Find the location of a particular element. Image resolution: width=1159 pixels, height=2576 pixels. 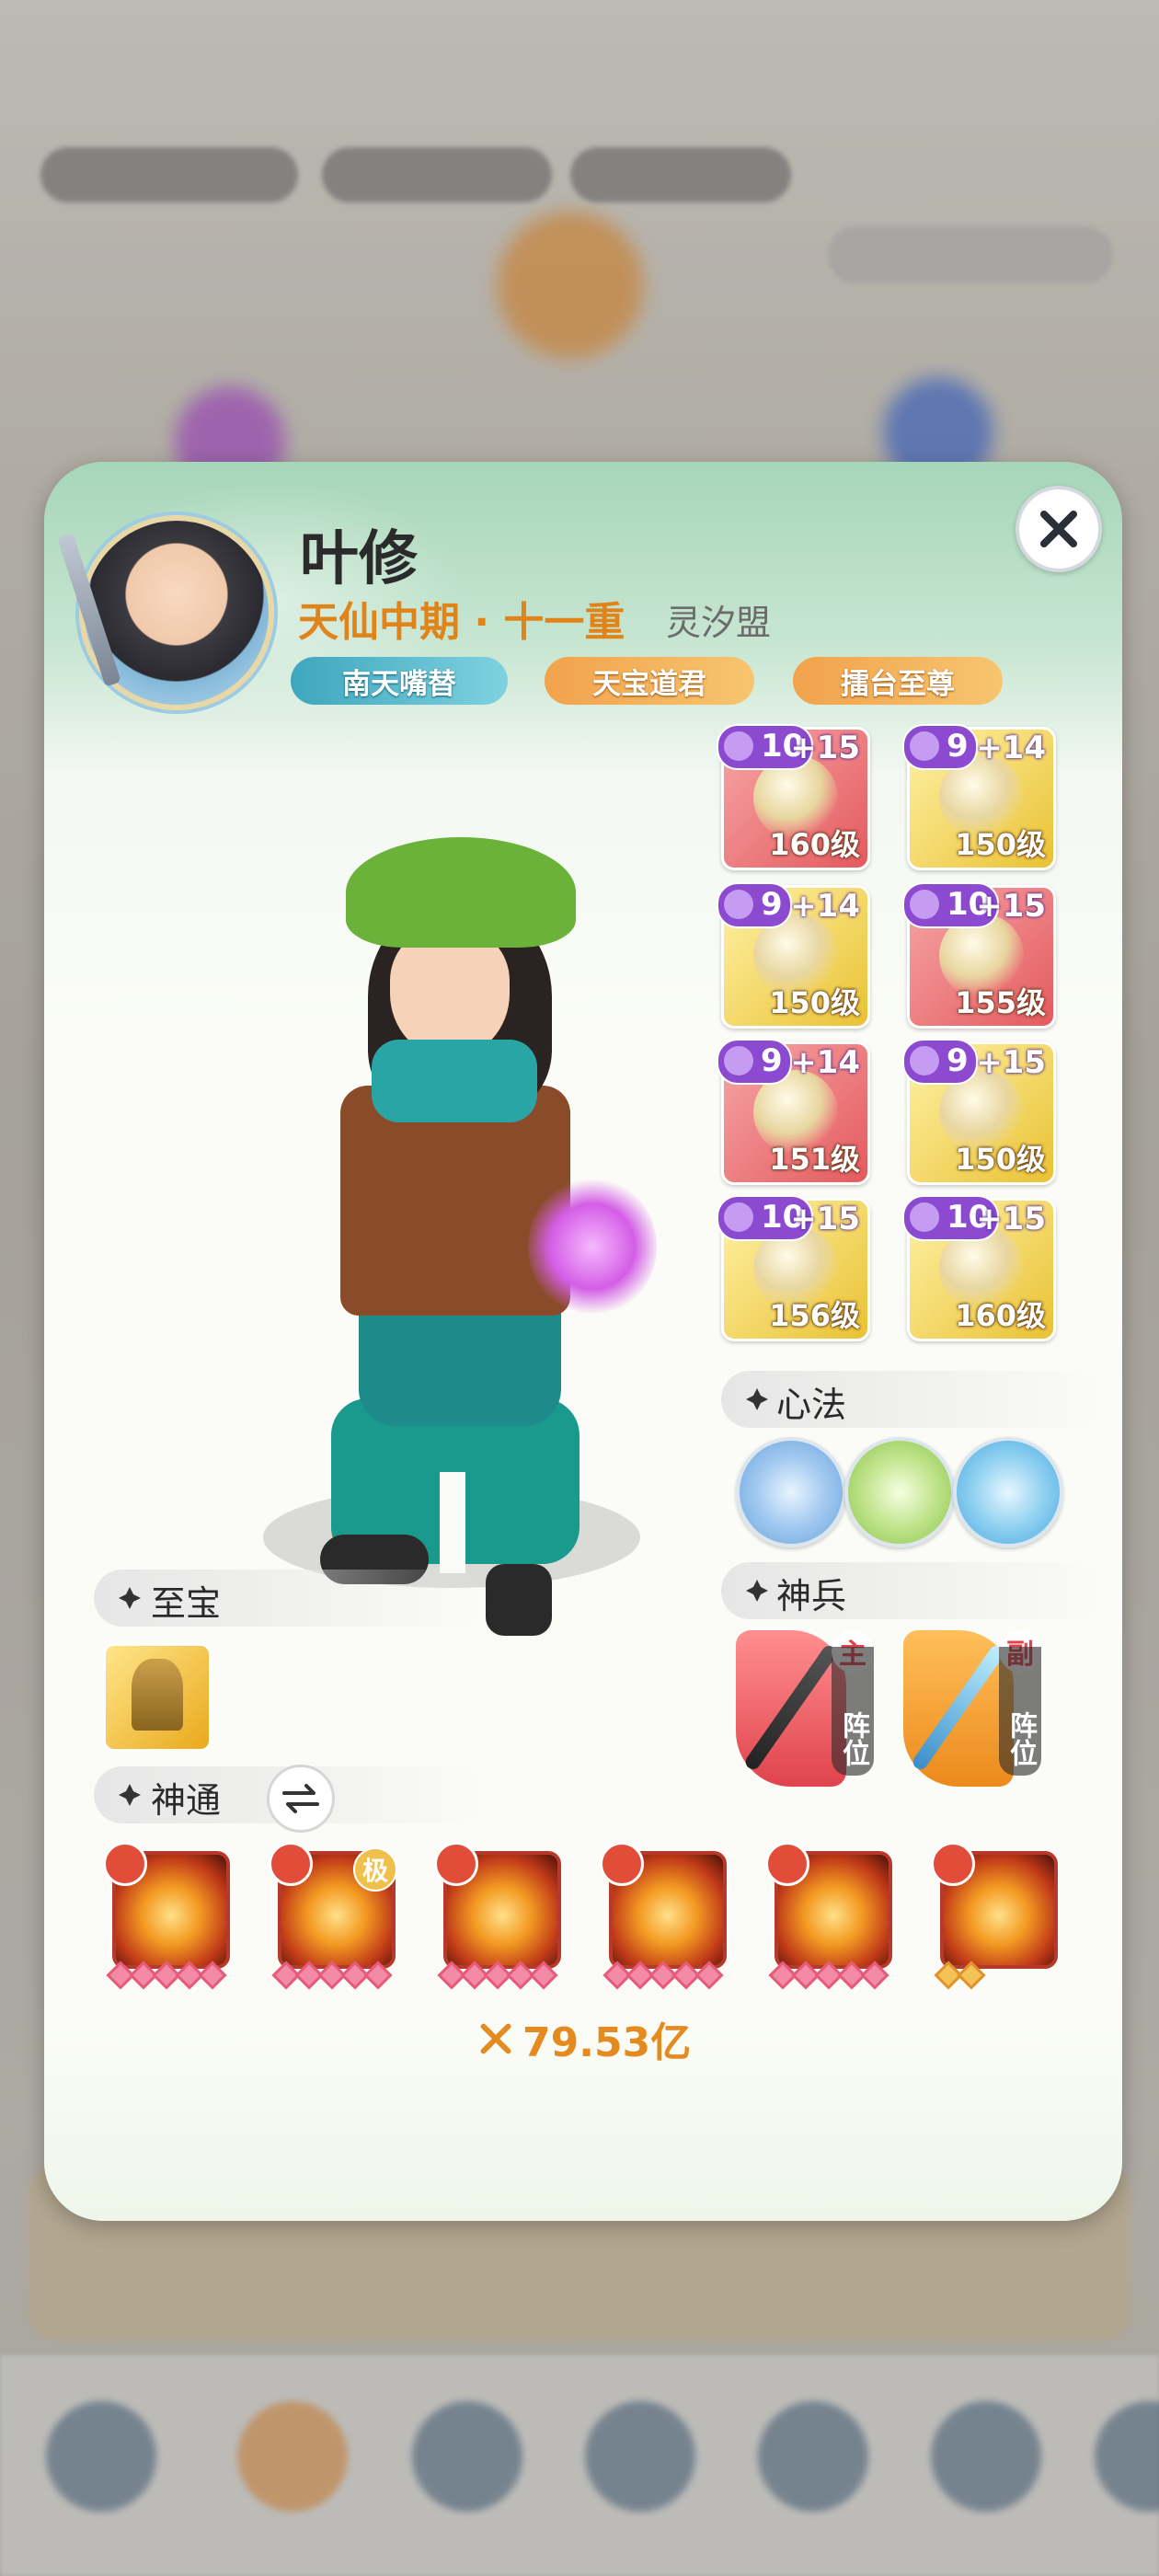

equipment-slot-2: 9 +14 150级 is located at coordinates (979, 797).